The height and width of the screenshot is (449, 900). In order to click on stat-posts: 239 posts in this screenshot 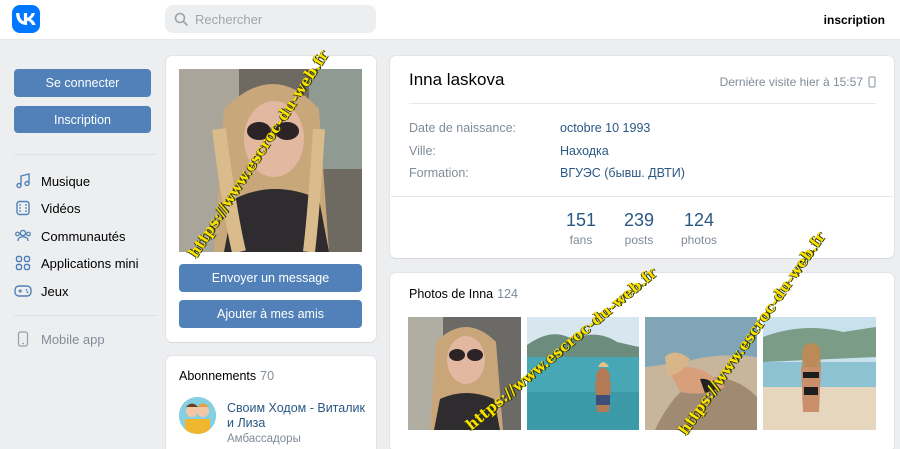, I will do `click(639, 228)`.